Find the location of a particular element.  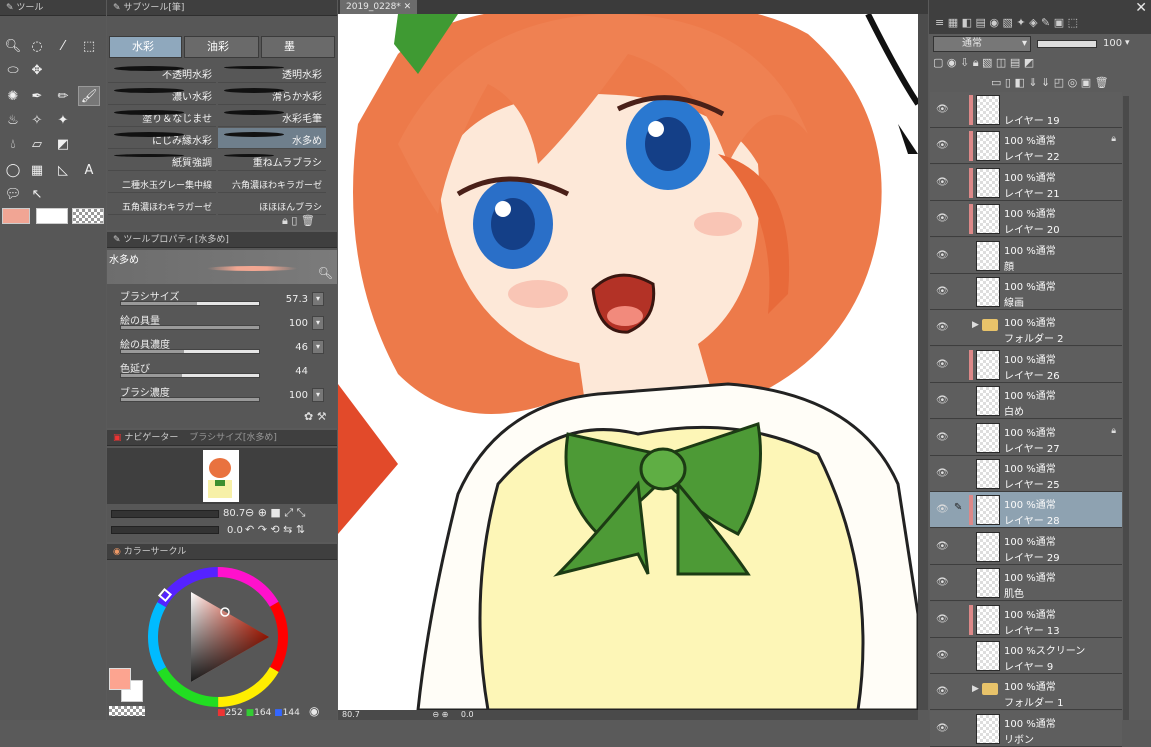

layer-row: 👁︎ 100 %通常 レイヤー 22 🔒︎ is located at coordinates (1026, 146).